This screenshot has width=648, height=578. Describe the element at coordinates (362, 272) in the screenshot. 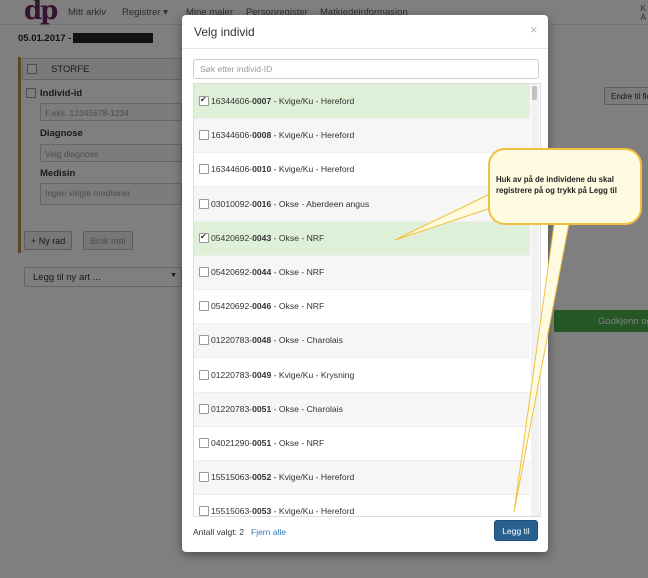

I see `list-item: 05420692-0044 - Okse - NRF` at that location.